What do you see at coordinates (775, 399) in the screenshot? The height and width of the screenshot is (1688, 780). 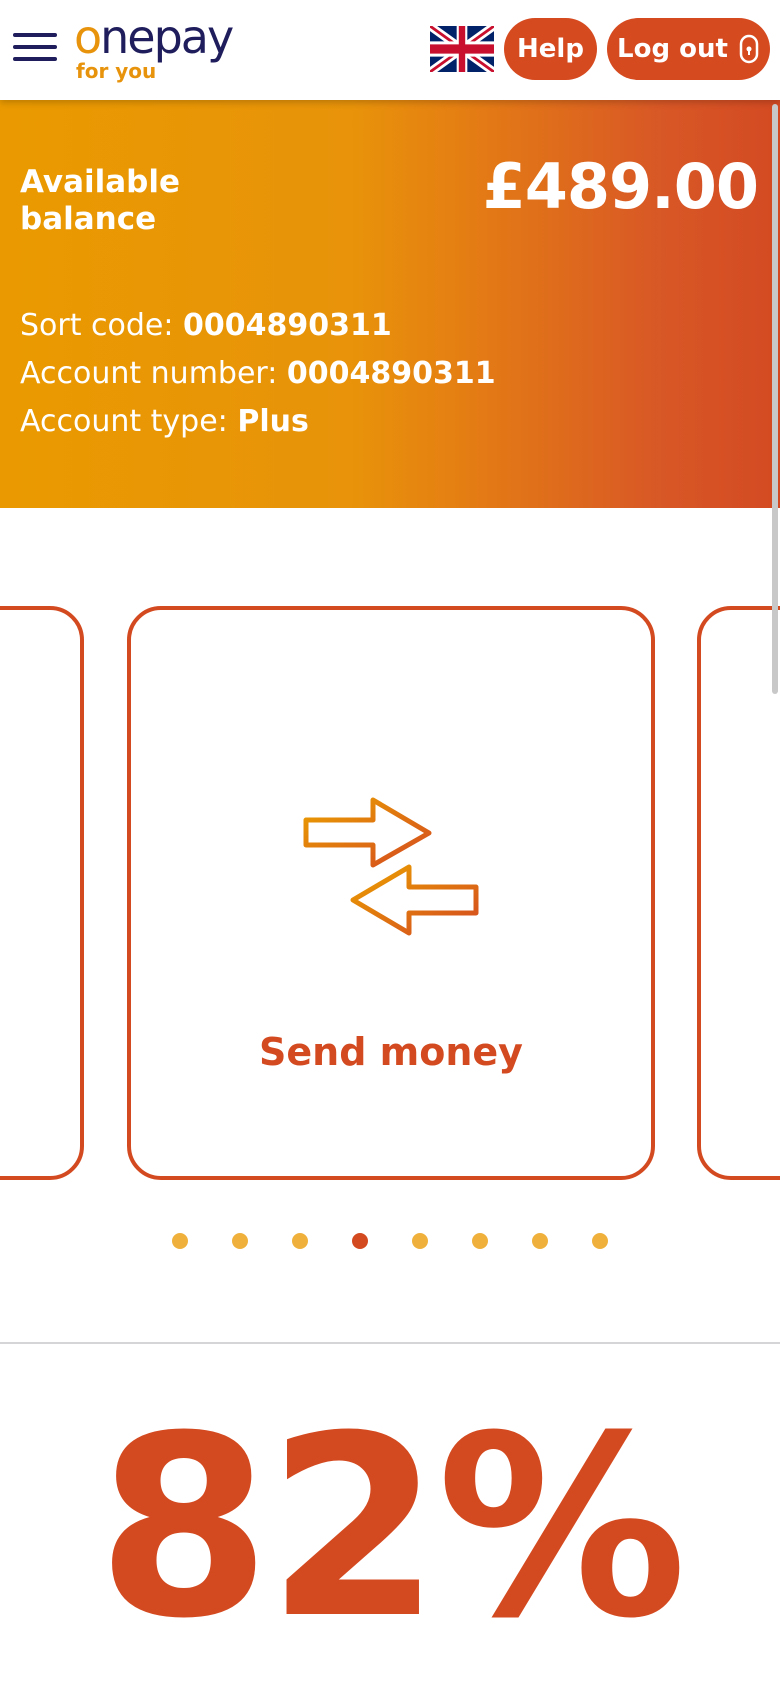 I see `page-scrollbar` at bounding box center [775, 399].